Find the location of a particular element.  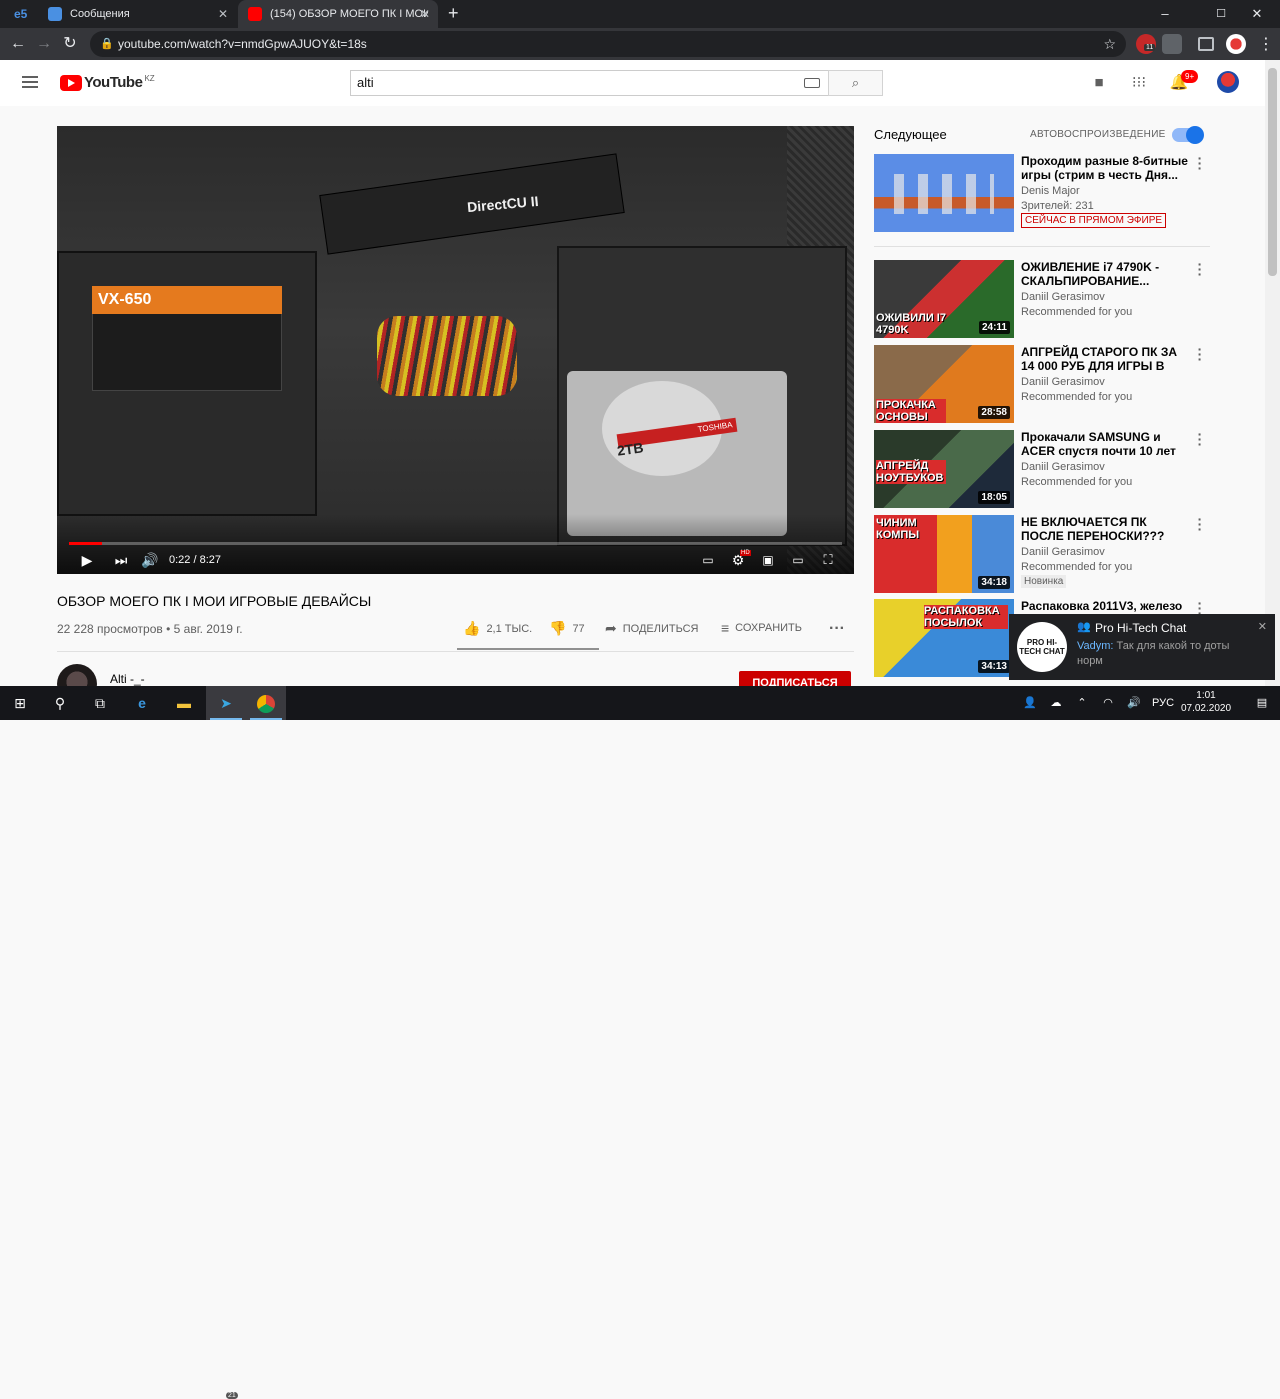

file-explorer-icon: ▬ is located at coordinates (184, 703).